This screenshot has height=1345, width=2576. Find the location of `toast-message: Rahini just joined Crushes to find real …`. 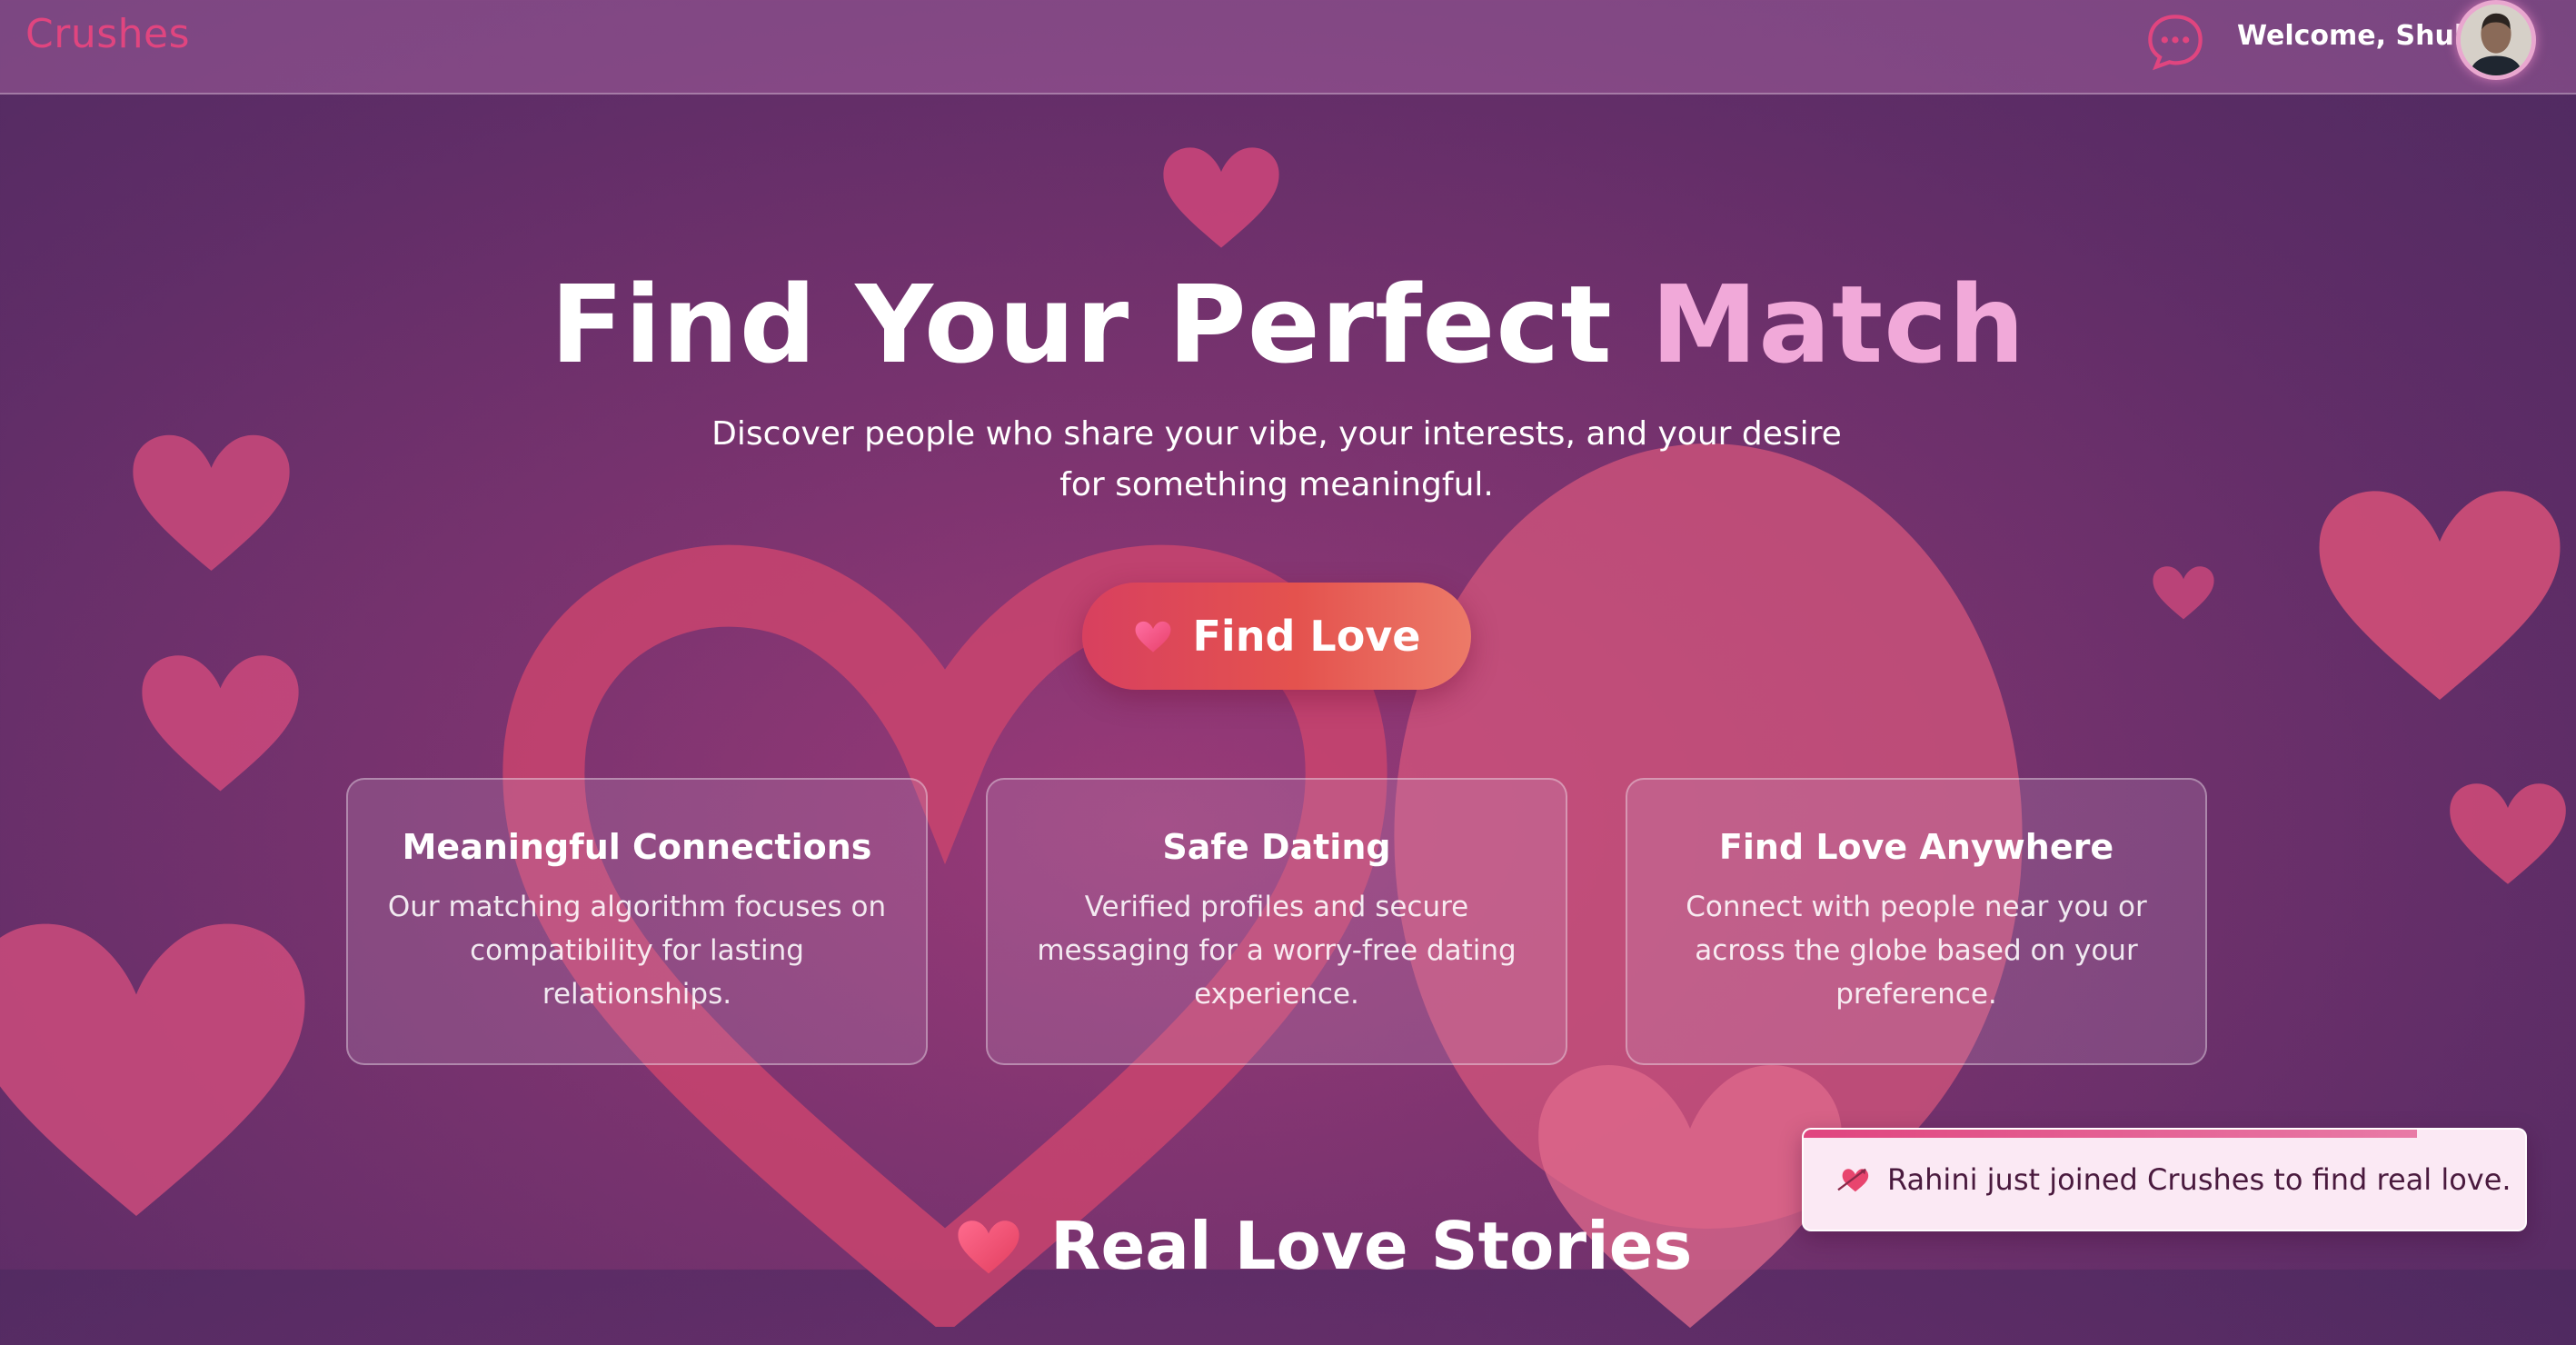

toast-message: Rahini just joined Crushes to find real … is located at coordinates (2199, 1179).